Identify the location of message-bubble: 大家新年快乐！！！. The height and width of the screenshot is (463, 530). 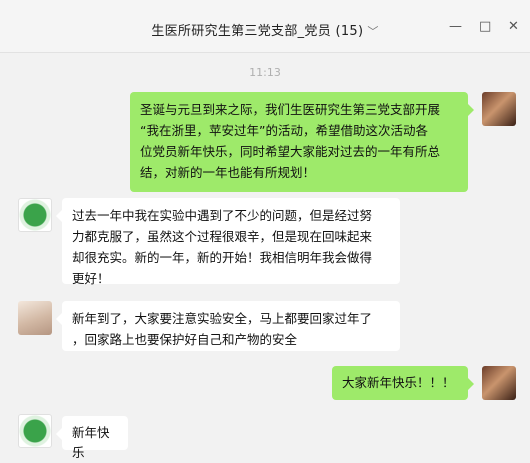
(403, 383).